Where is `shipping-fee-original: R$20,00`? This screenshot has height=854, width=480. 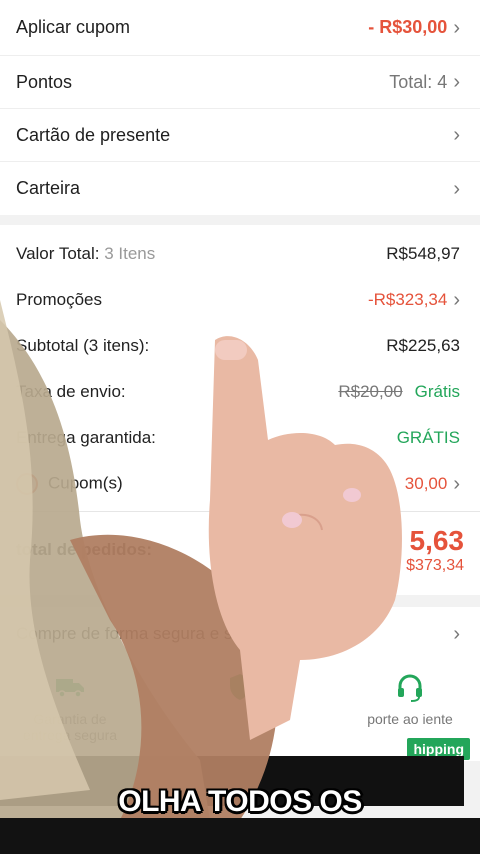
shipping-fee-original: R$20,00 is located at coordinates (370, 391).